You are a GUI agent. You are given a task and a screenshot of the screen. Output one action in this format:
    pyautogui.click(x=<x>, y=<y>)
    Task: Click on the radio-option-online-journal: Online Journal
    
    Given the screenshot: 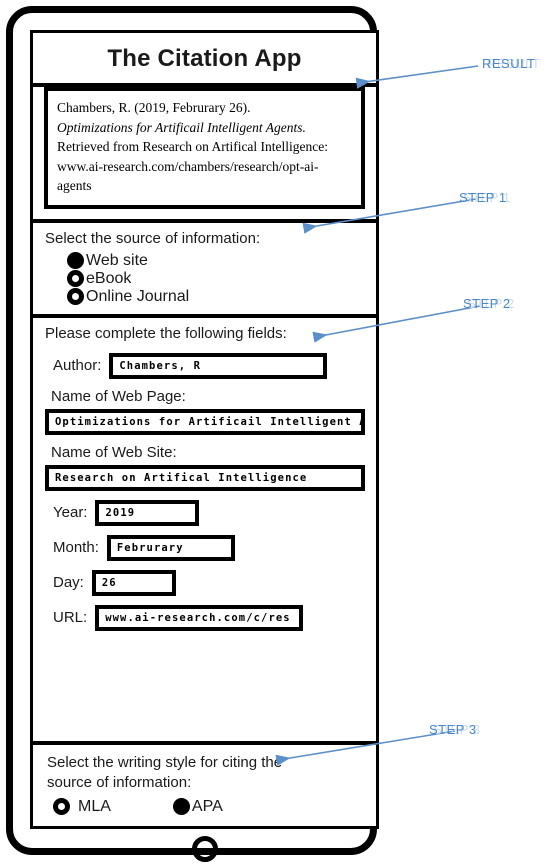 What is the action you would take?
    pyautogui.click(x=217, y=296)
    